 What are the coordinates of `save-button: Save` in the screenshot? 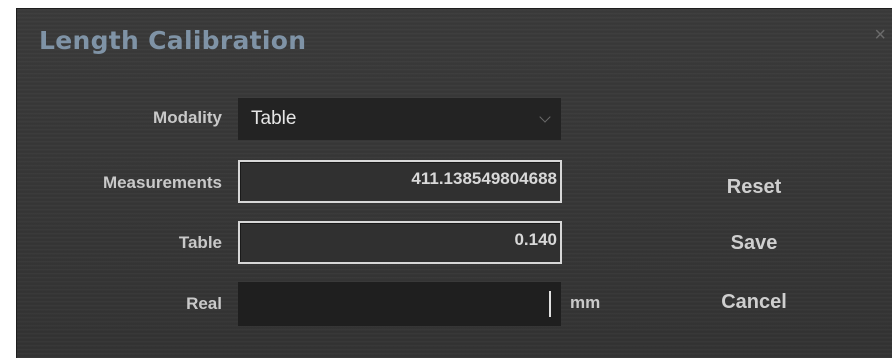 It's located at (754, 243).